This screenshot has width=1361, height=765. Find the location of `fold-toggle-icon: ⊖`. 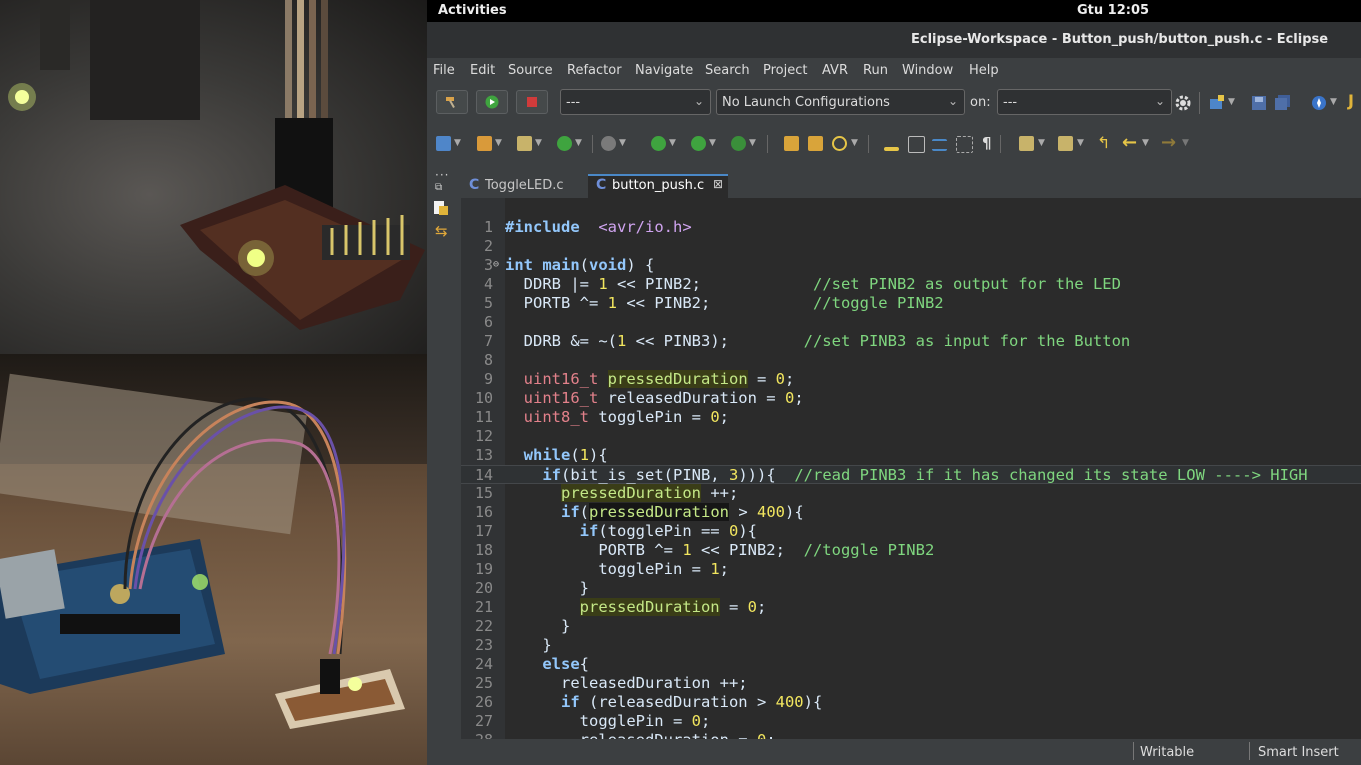

fold-toggle-icon: ⊖ is located at coordinates (496, 264).